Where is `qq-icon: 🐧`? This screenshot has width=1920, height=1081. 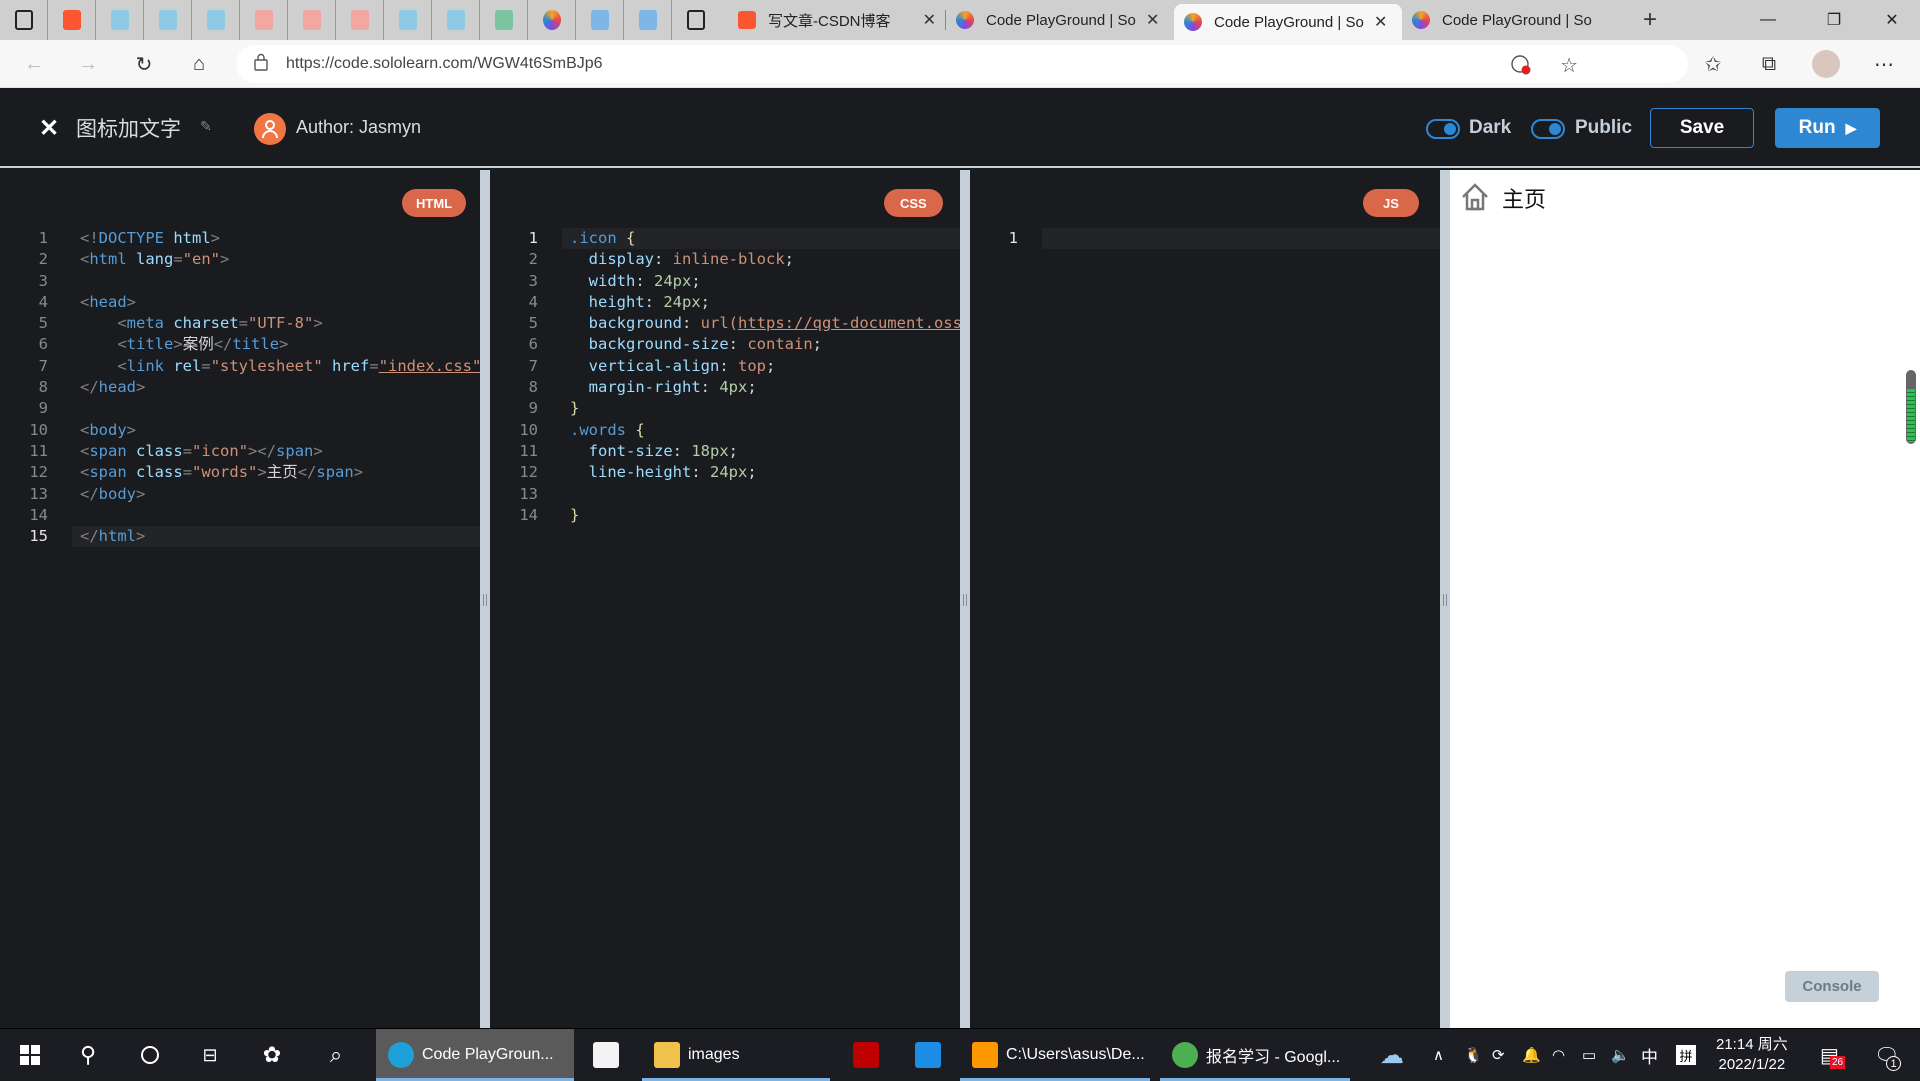
qq-icon: 🐧 is located at coordinates (1473, 1055).